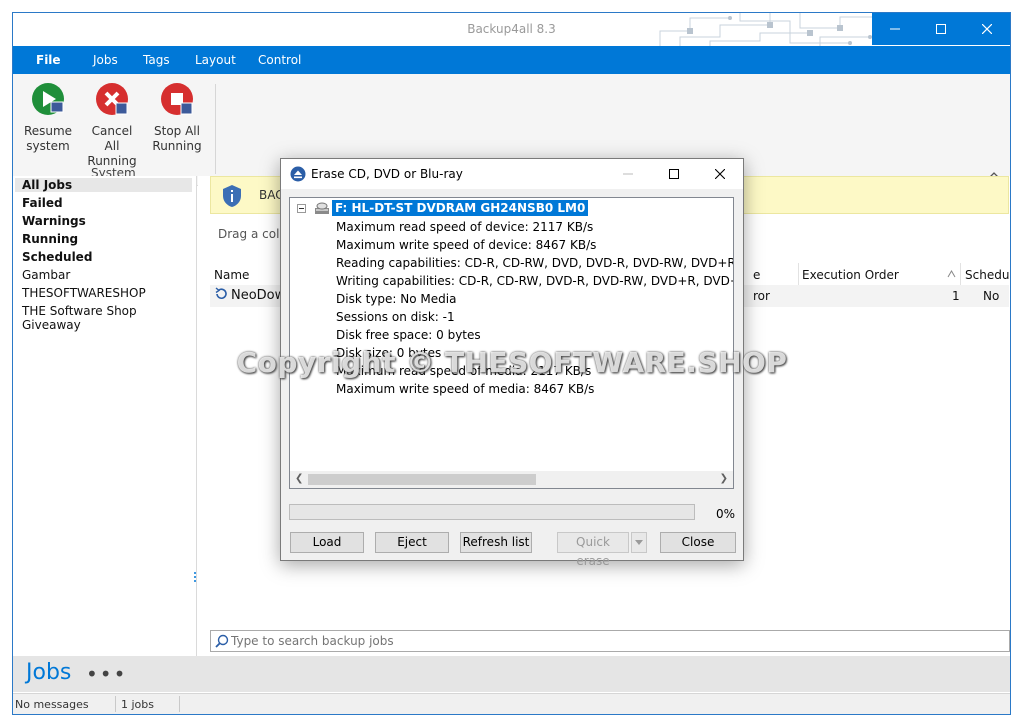 This screenshot has height=728, width=1024. What do you see at coordinates (48, 99) in the screenshot?
I see `play-icon` at bounding box center [48, 99].